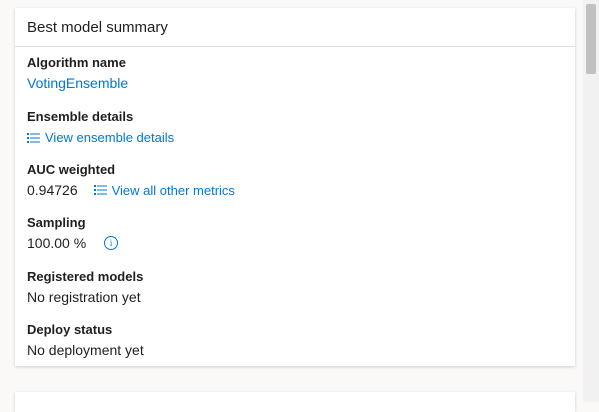 This screenshot has height=412, width=599. Describe the element at coordinates (80, 116) in the screenshot. I see `ensemble-details-label: Ensemble details` at that location.